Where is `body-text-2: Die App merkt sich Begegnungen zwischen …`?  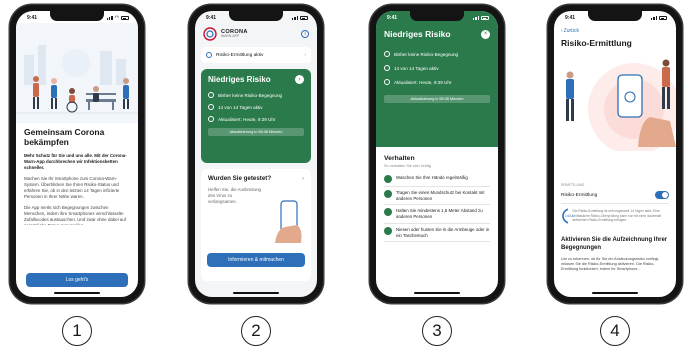 body-text-2: Die App merkt sich Begegnungen zwischen … is located at coordinates (75, 214).